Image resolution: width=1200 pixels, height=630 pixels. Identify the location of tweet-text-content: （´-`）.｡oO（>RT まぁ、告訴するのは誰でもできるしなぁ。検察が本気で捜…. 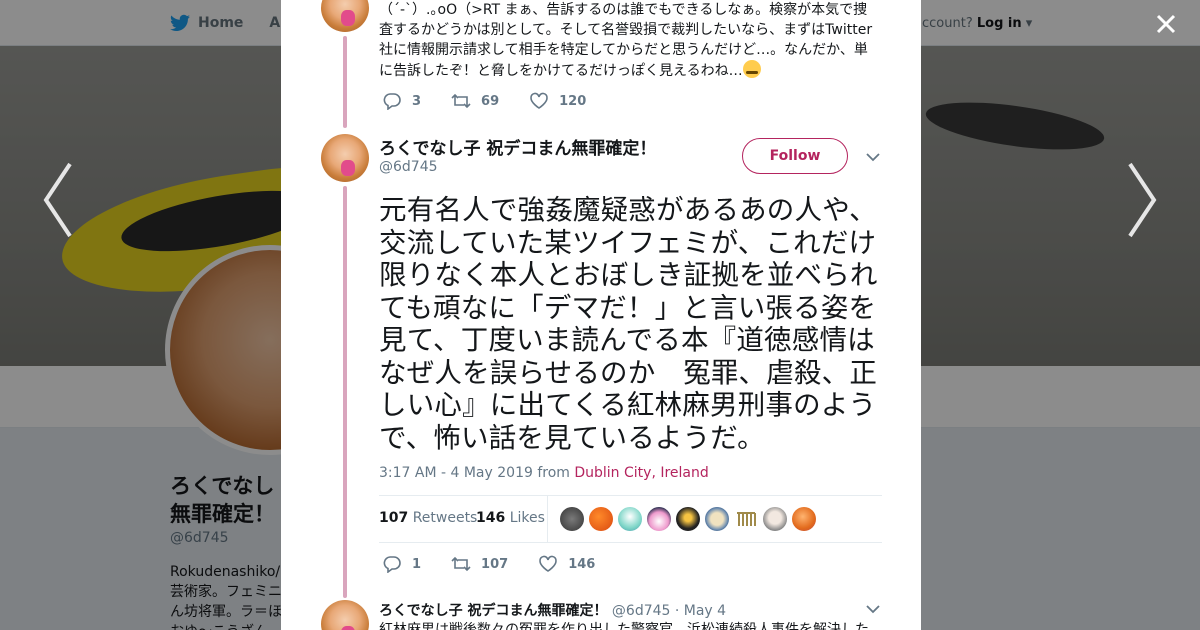
(626, 40).